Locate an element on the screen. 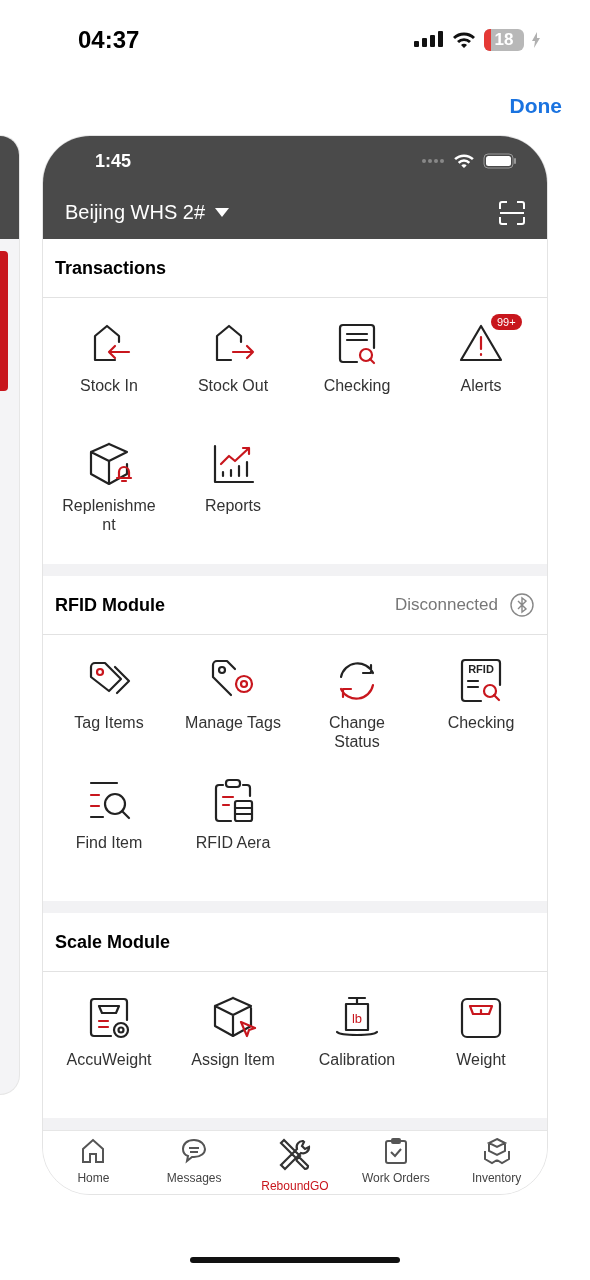 The width and height of the screenshot is (590, 1280). module-tile: lb Calibration is located at coordinates (357, 1052).